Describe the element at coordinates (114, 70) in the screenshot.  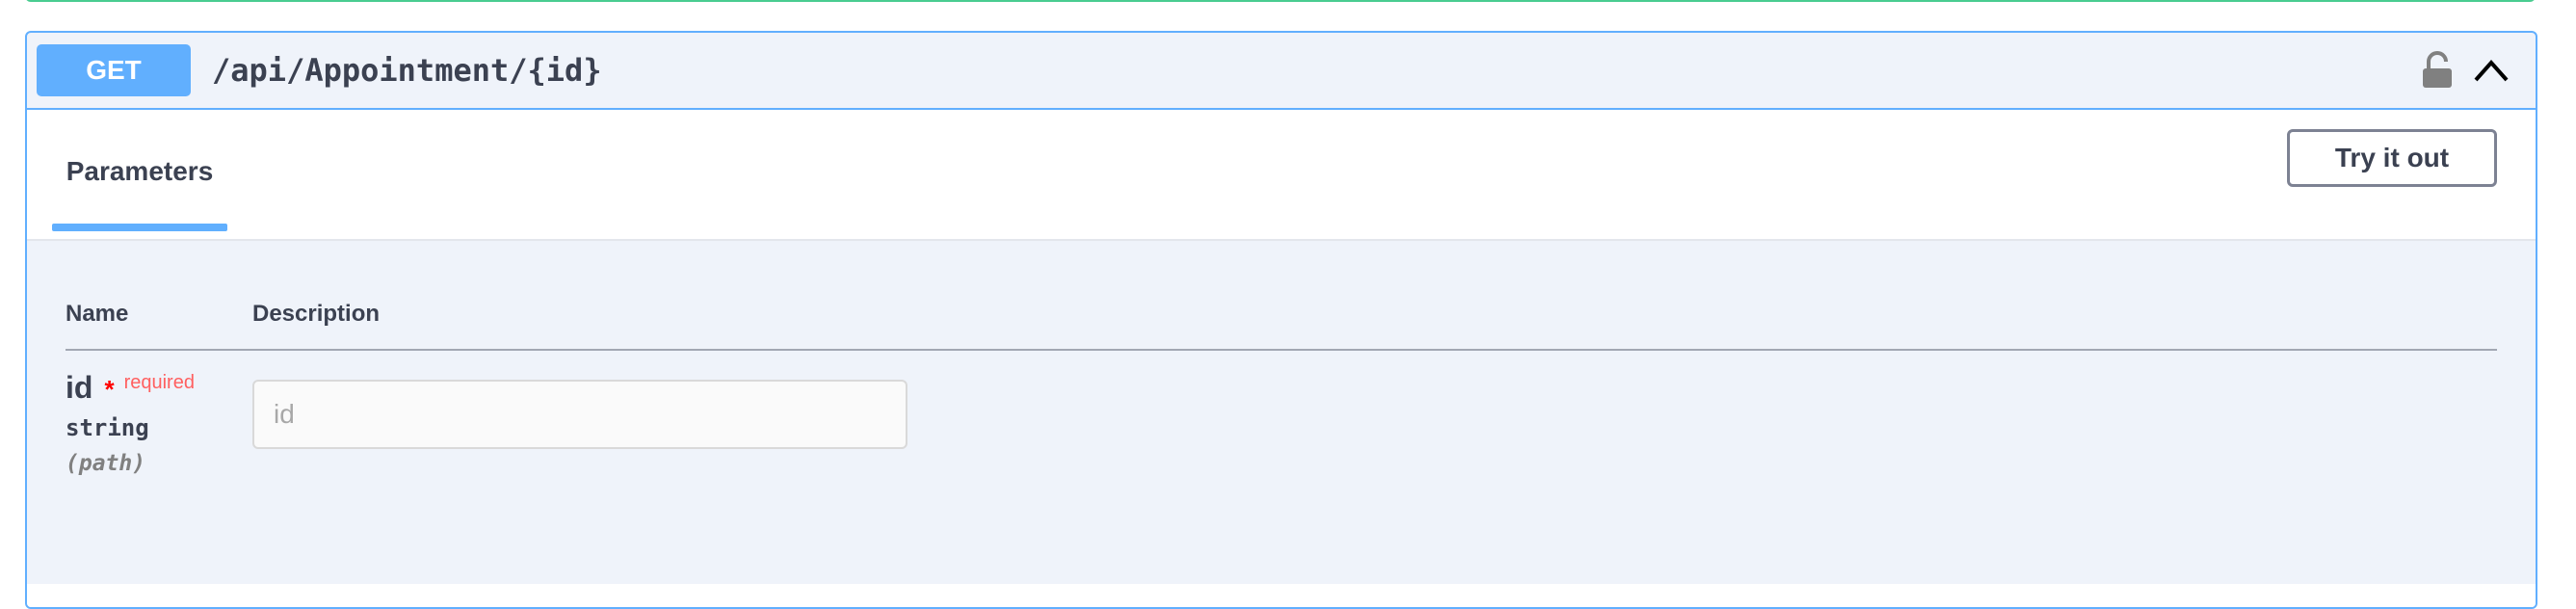
I see `method-badge: GET` at that location.